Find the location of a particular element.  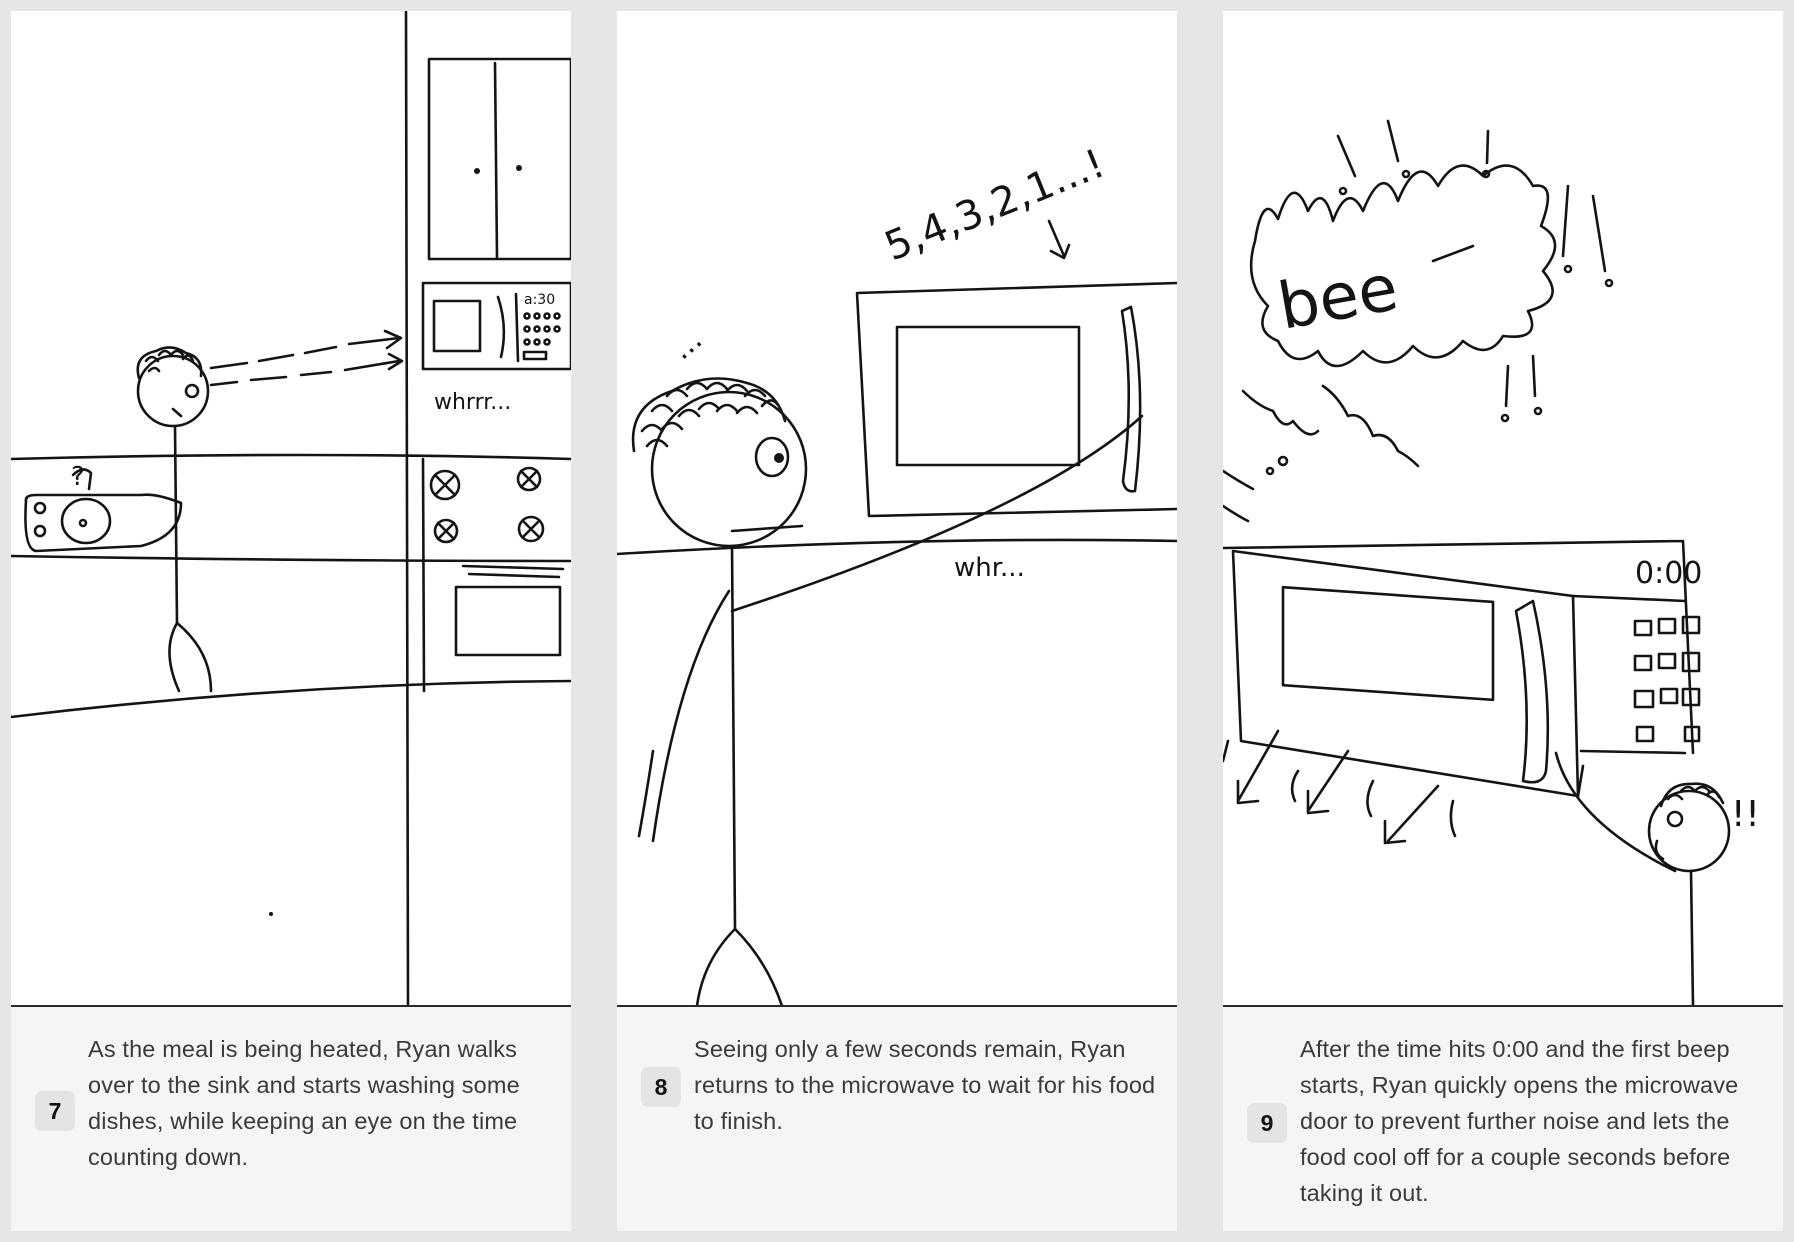

upper-cabinet is located at coordinates (499, 159).